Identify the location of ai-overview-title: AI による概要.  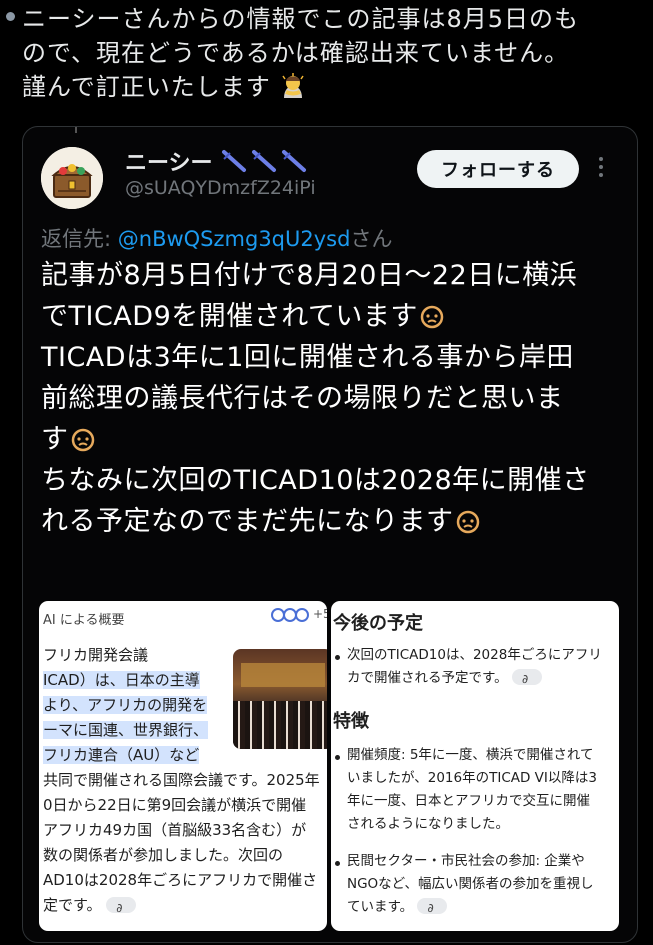
(84, 620).